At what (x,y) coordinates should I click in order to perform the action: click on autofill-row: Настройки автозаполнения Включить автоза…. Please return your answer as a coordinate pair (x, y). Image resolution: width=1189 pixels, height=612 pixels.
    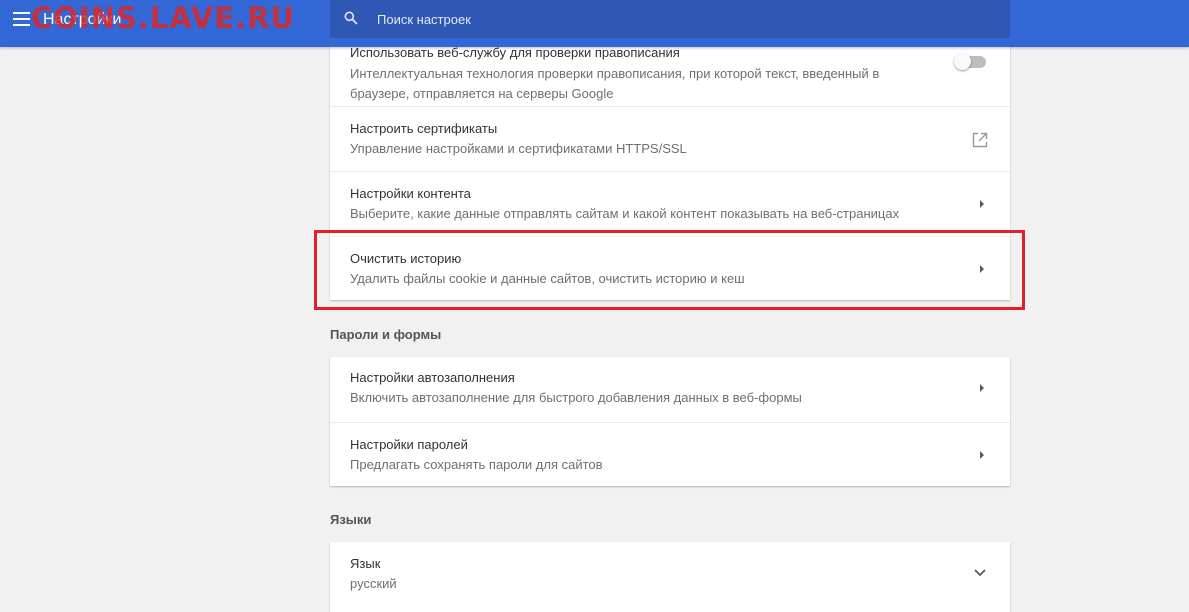
    Looking at the image, I should click on (670, 389).